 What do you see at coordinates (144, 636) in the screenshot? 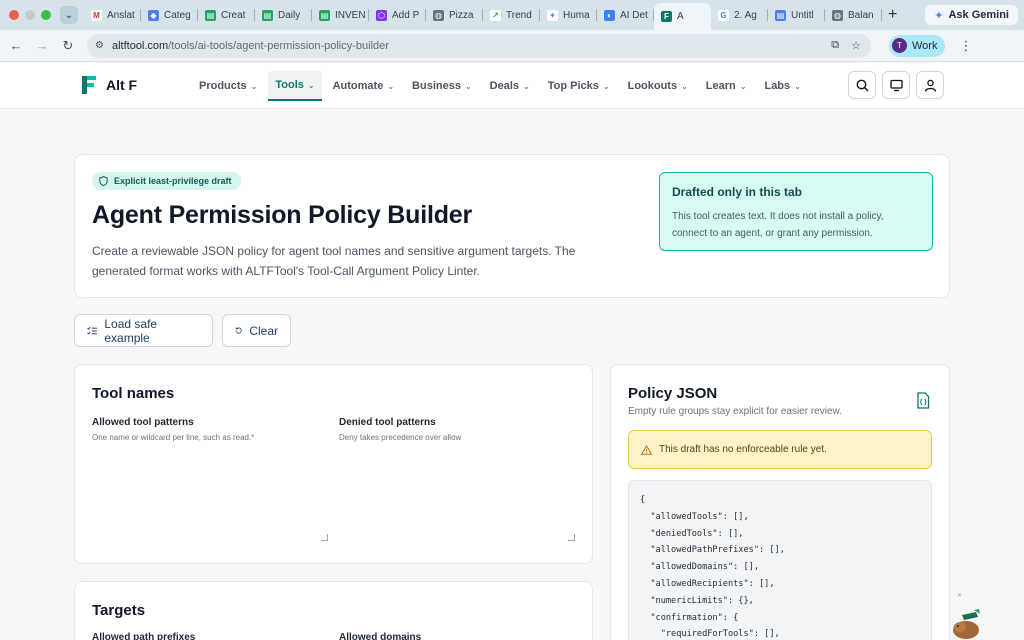
I see `path-prefixes-label: Allowed path prefixes` at bounding box center [144, 636].